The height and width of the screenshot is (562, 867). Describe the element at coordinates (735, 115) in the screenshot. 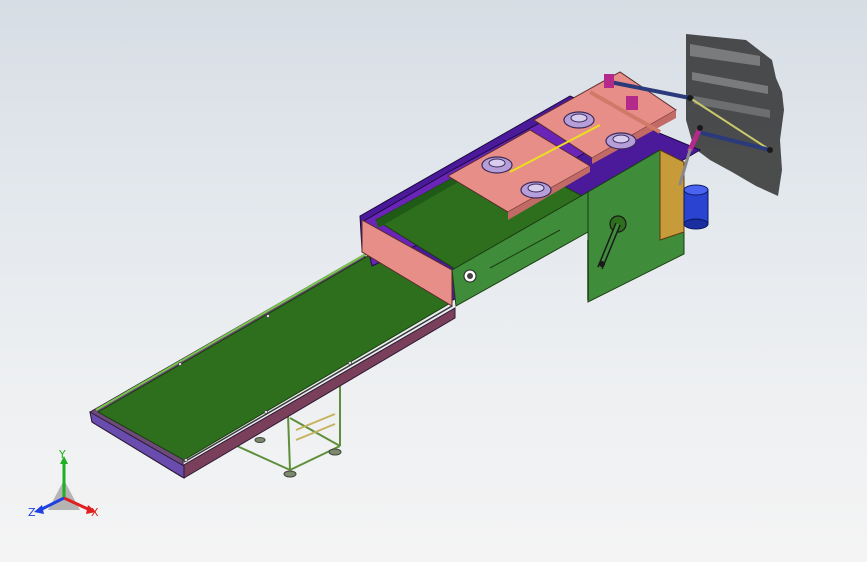

I see `ground-shadow` at that location.